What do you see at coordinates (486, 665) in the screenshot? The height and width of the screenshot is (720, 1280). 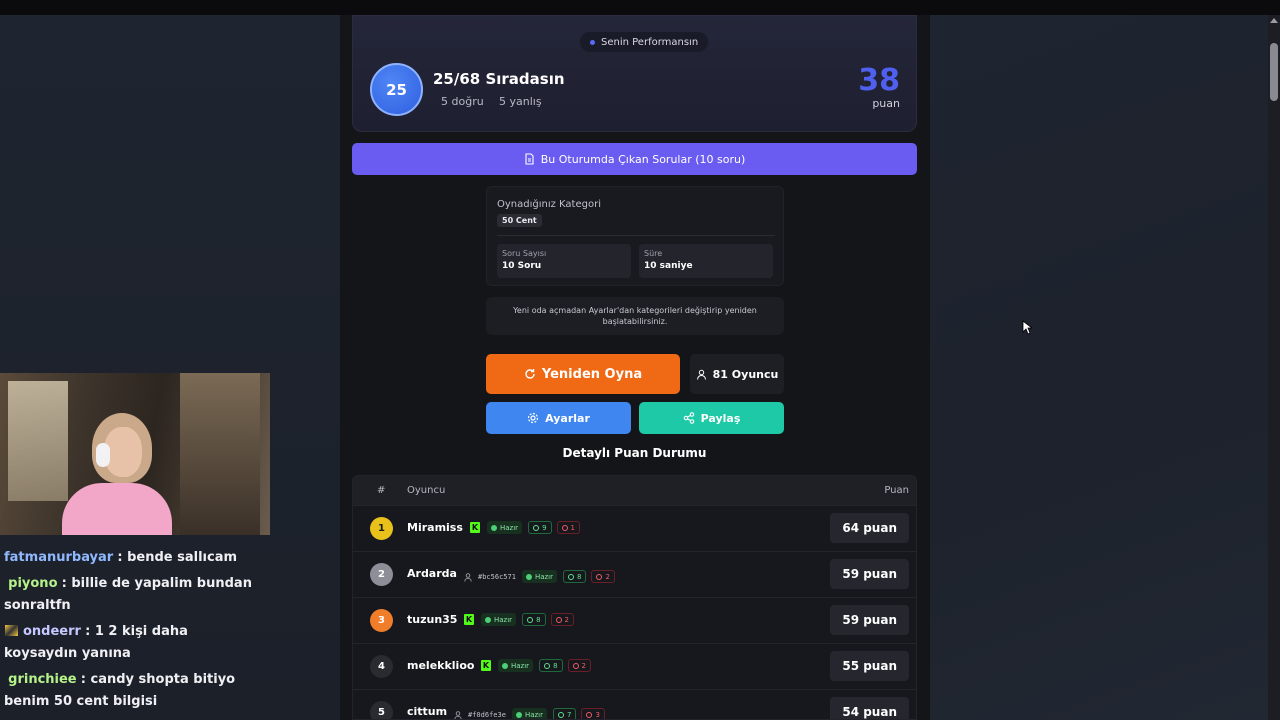 I see `kick-icon: K` at bounding box center [486, 665].